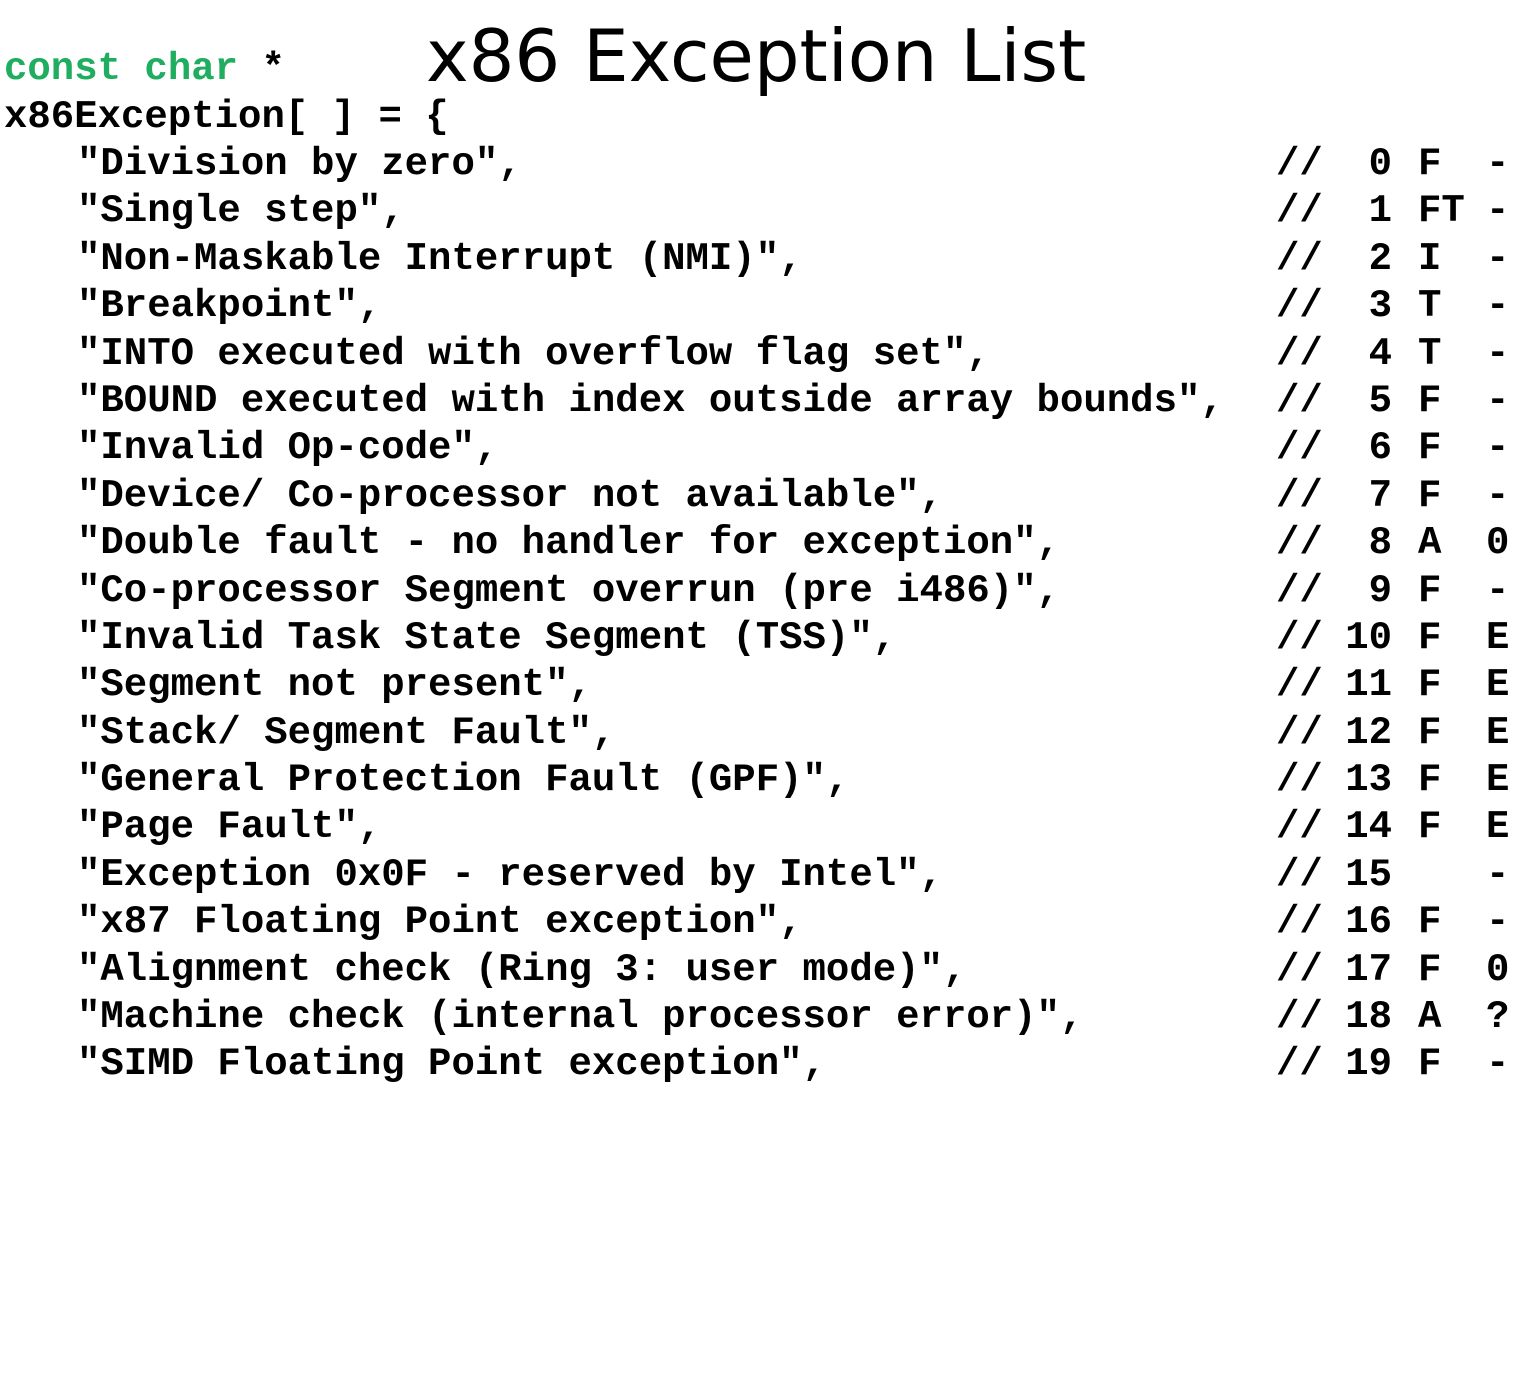 The image size is (1532, 1373). Describe the element at coordinates (1498, 1017) in the screenshot. I see `error-code: ?` at that location.